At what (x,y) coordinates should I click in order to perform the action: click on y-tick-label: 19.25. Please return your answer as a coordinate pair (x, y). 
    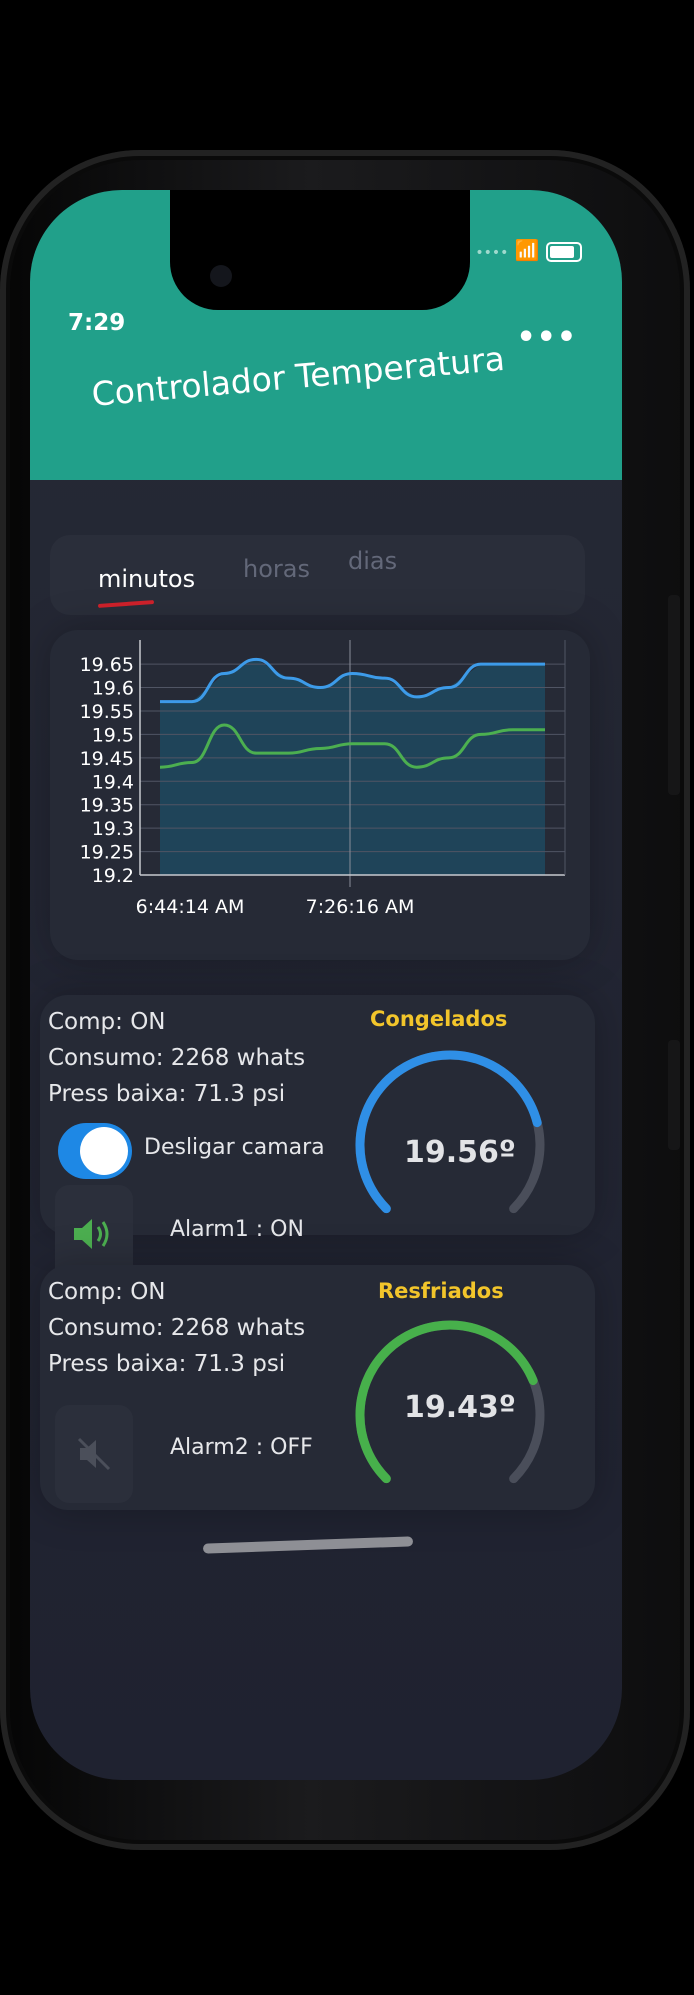
    Looking at the image, I should click on (107, 853).